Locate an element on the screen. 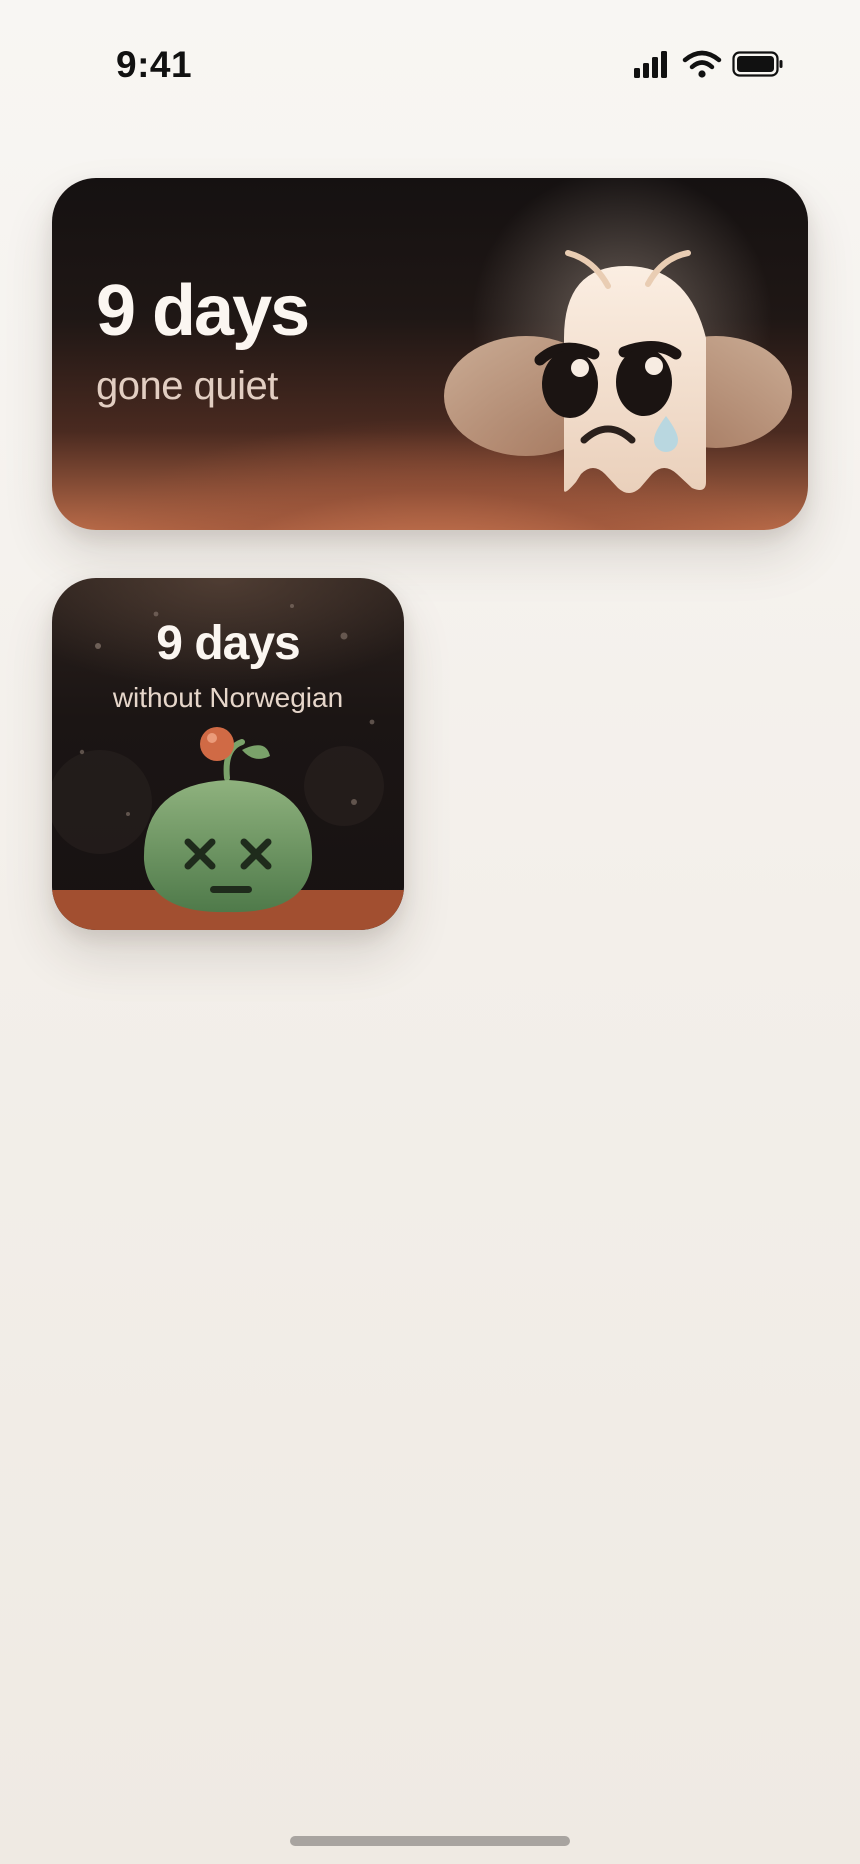 This screenshot has width=860, height=1864. small-widget-count: 9 days is located at coordinates (228, 643).